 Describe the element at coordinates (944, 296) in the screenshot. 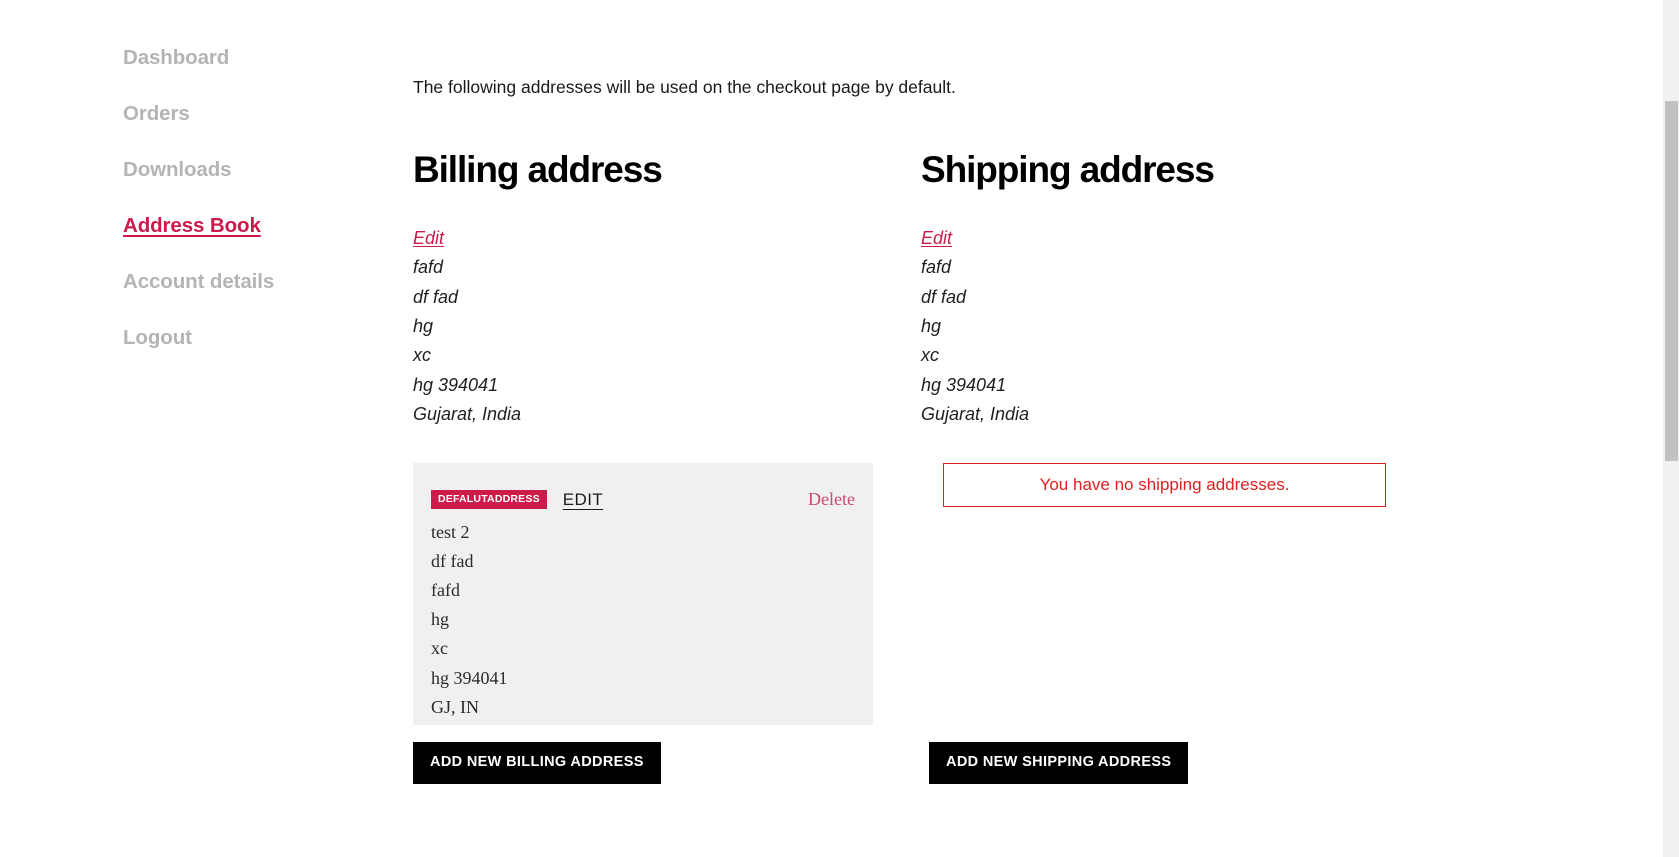

I see `shipping-address-line: df fad` at that location.